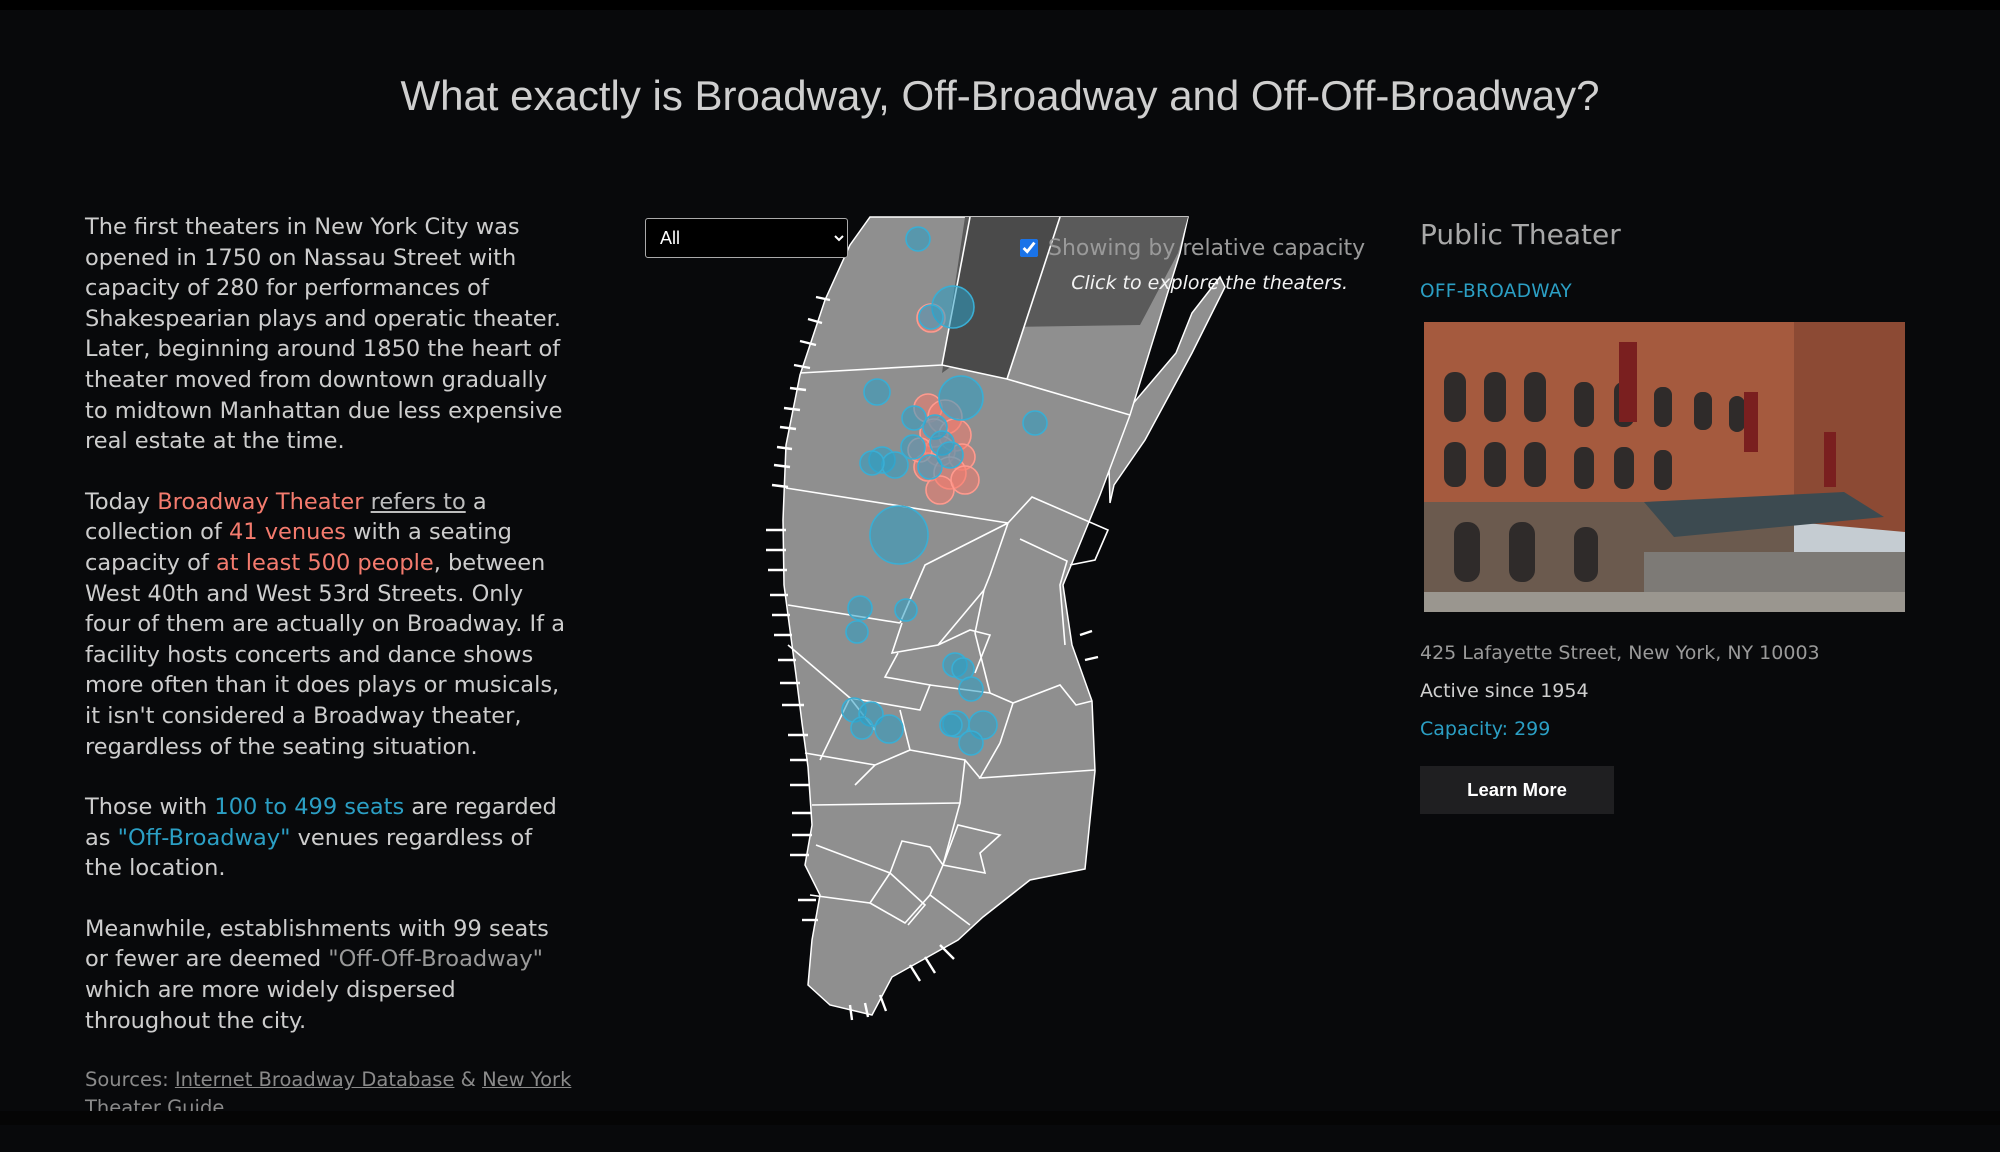 This screenshot has height=1152, width=2000. What do you see at coordinates (1520, 234) in the screenshot?
I see `theater-name: Public Theater` at bounding box center [1520, 234].